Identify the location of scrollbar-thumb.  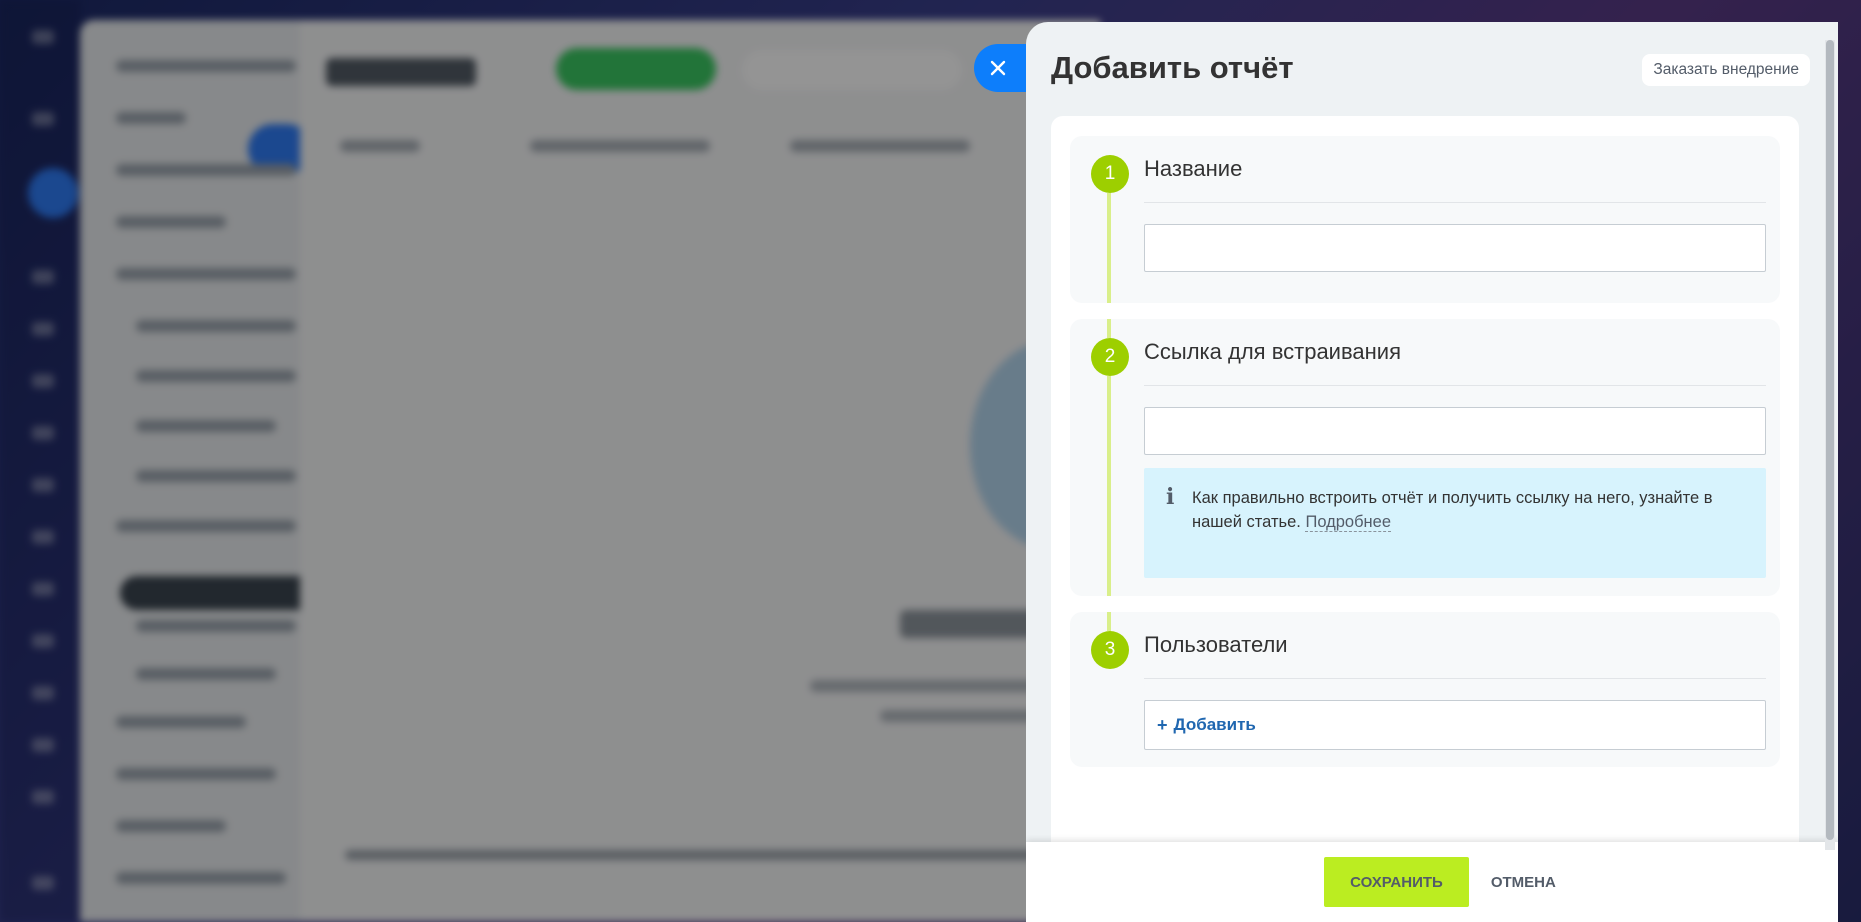
(1830, 440).